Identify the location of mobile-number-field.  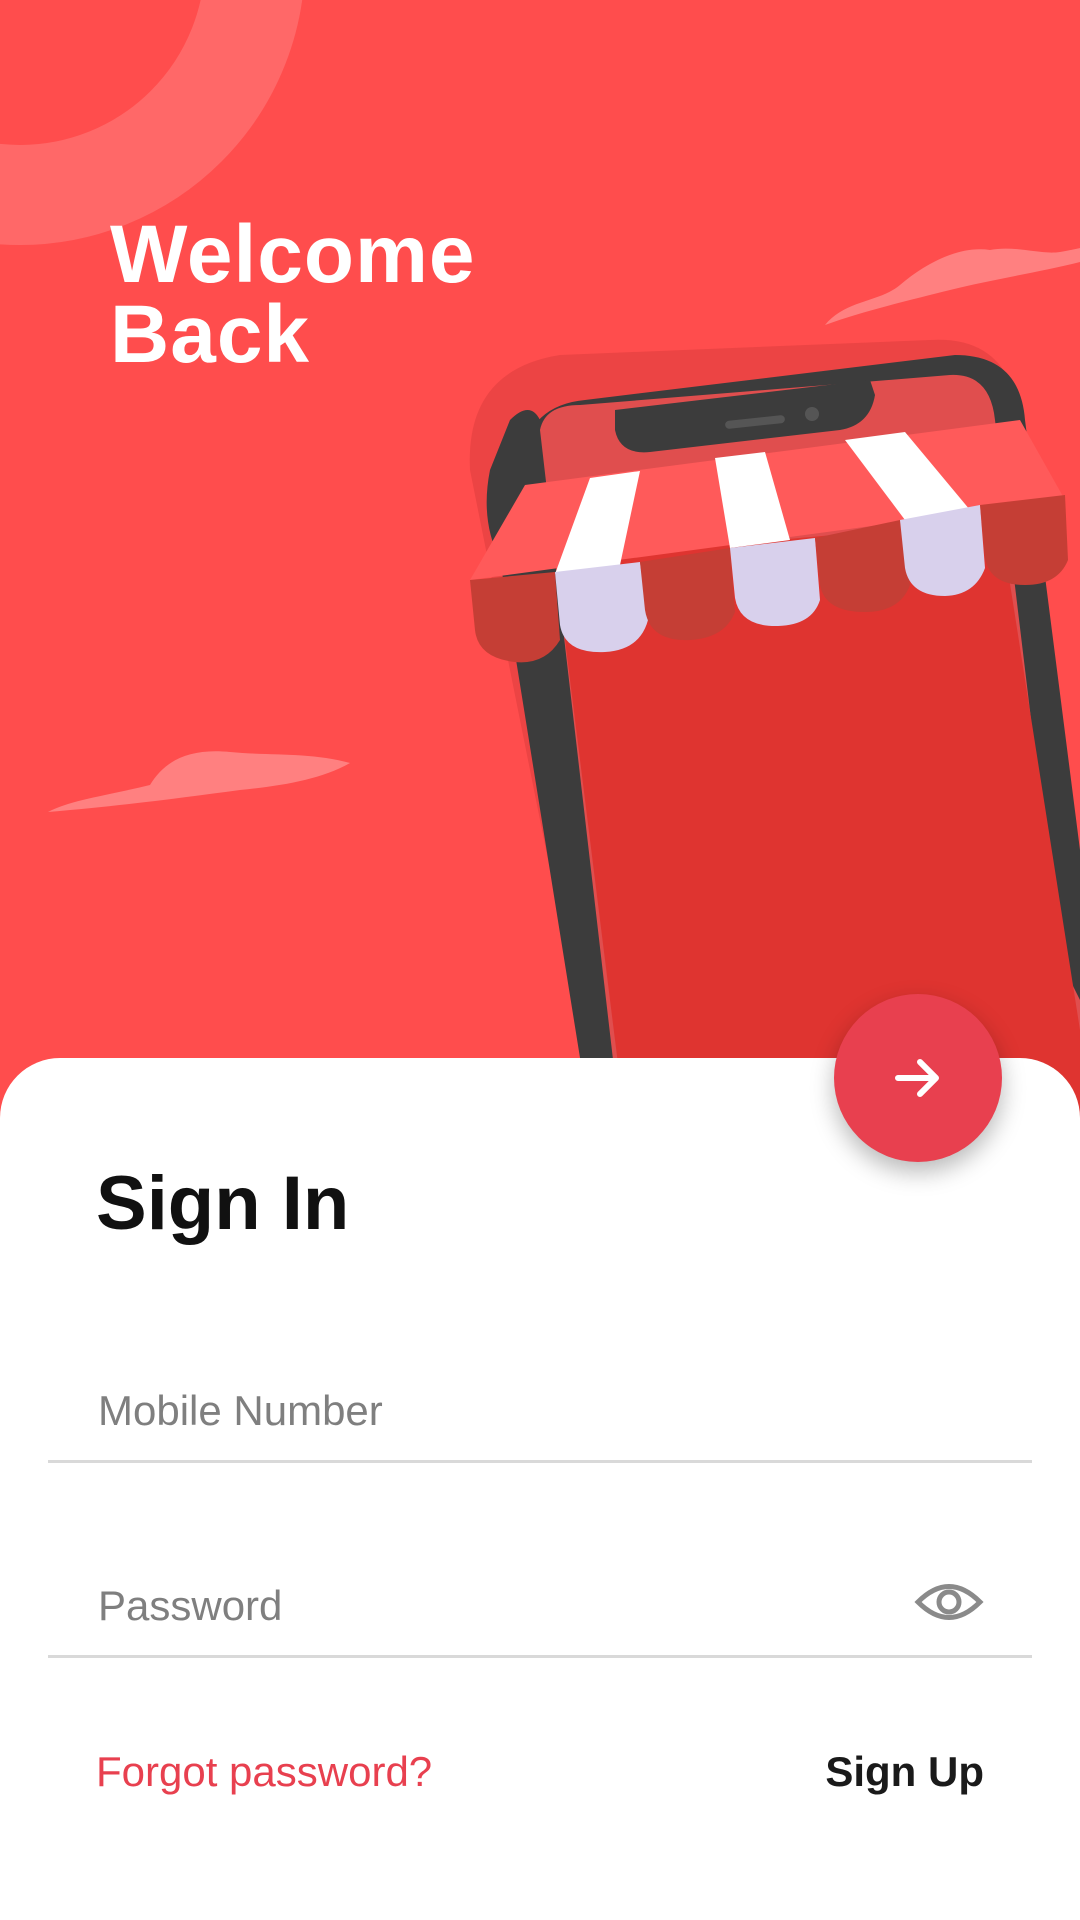
(540, 1401).